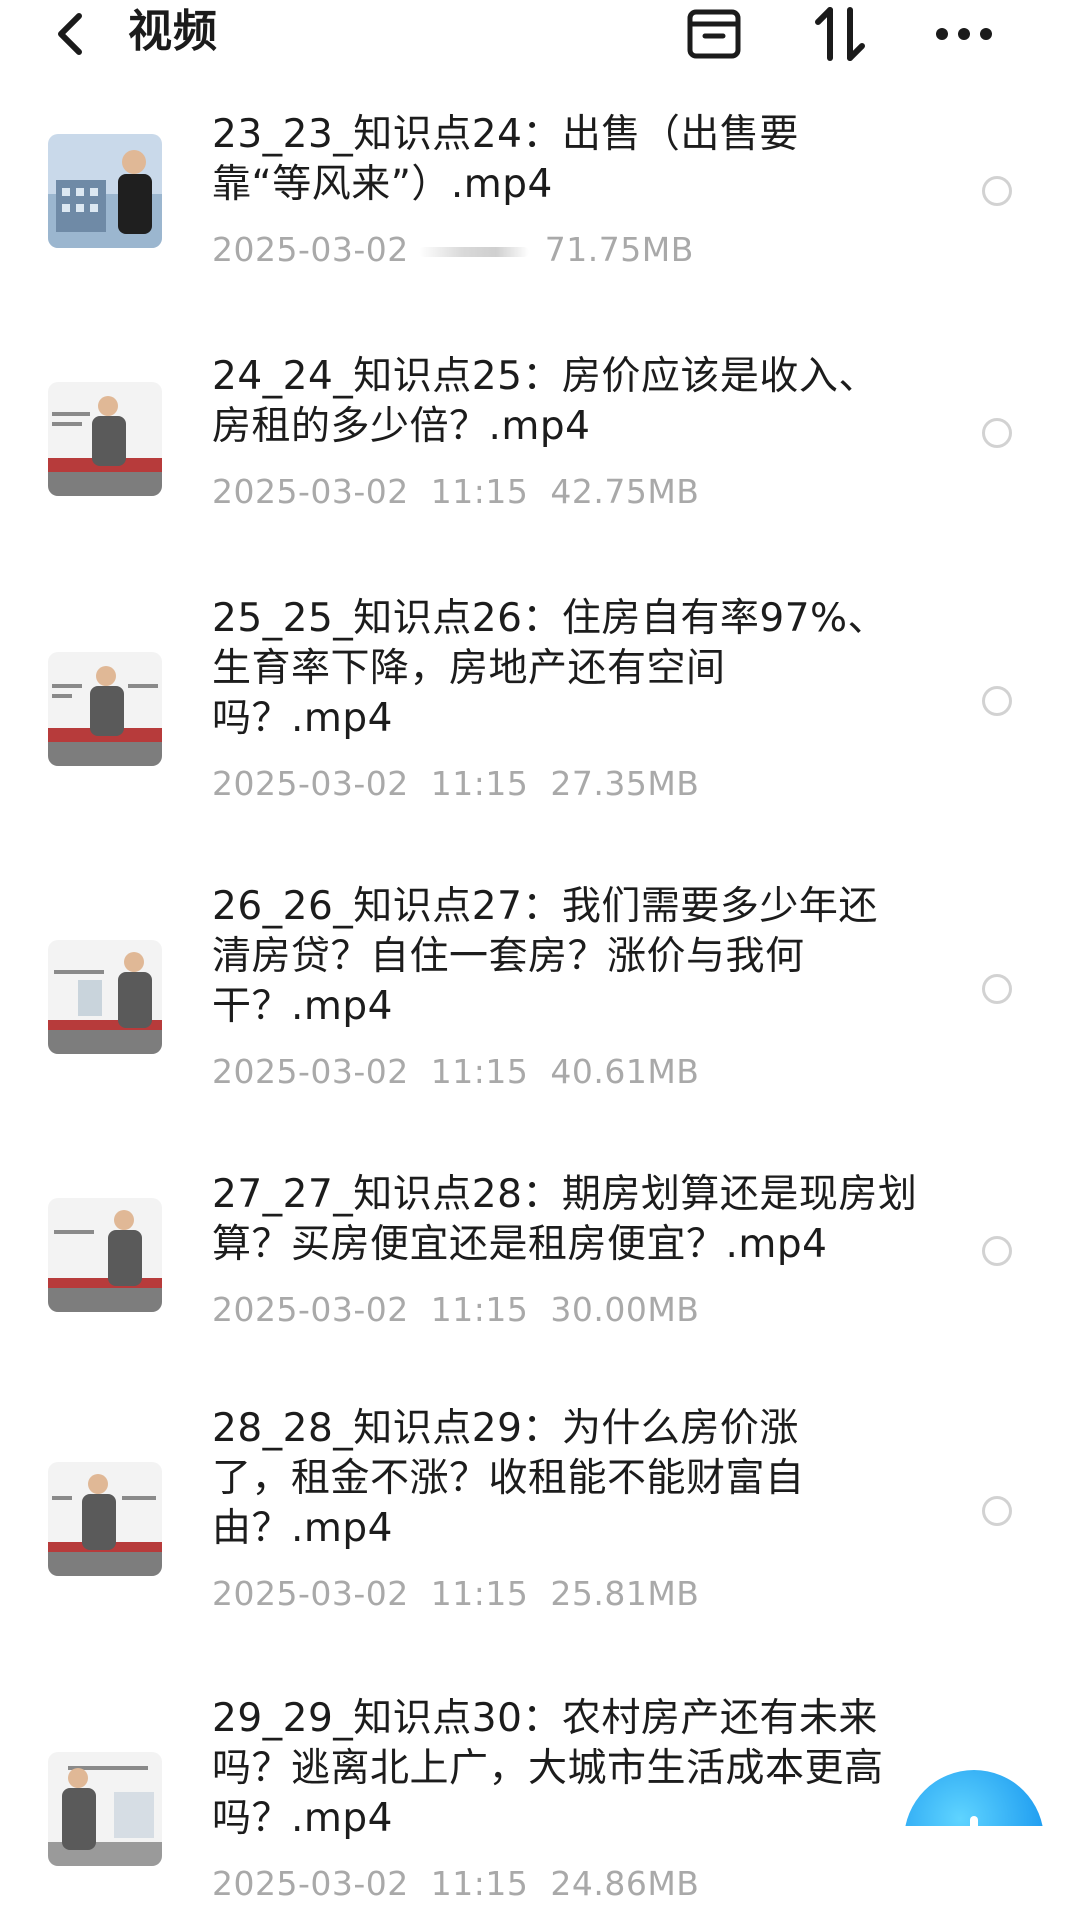 The image size is (1080, 1926). Describe the element at coordinates (540, 38) in the screenshot. I see `top-bar: 视频` at that location.